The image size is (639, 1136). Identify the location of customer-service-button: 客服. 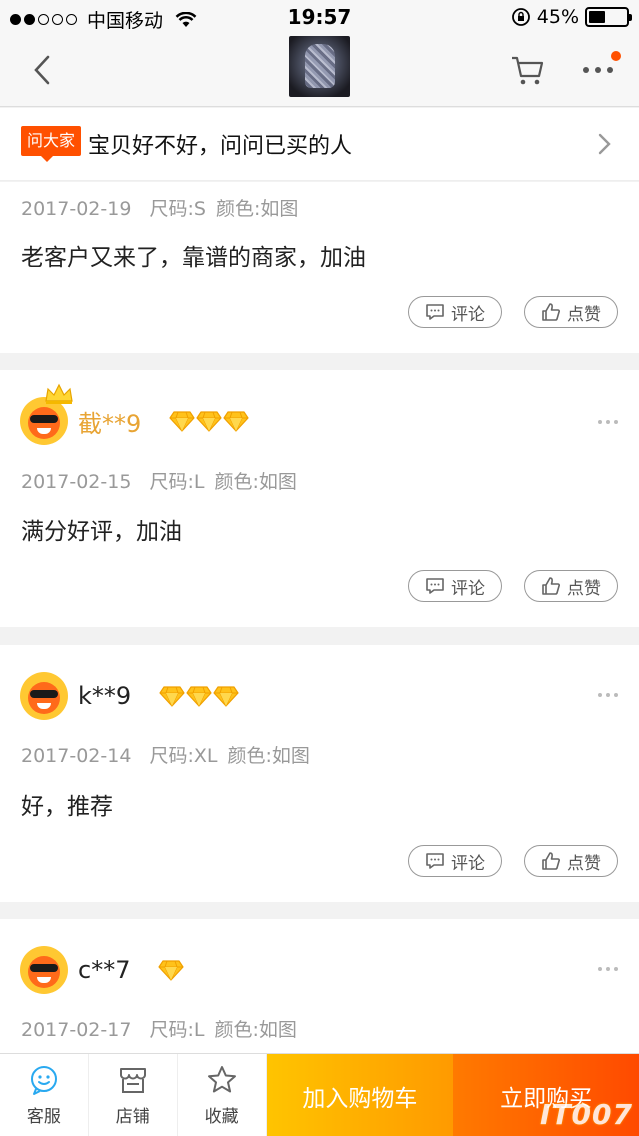
(44, 1095).